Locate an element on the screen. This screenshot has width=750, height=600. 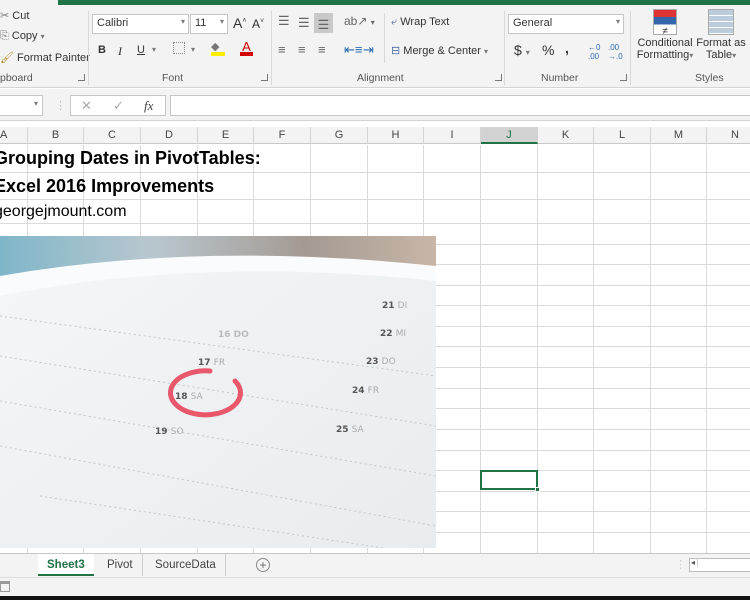
column-header-F: F is located at coordinates (282, 135).